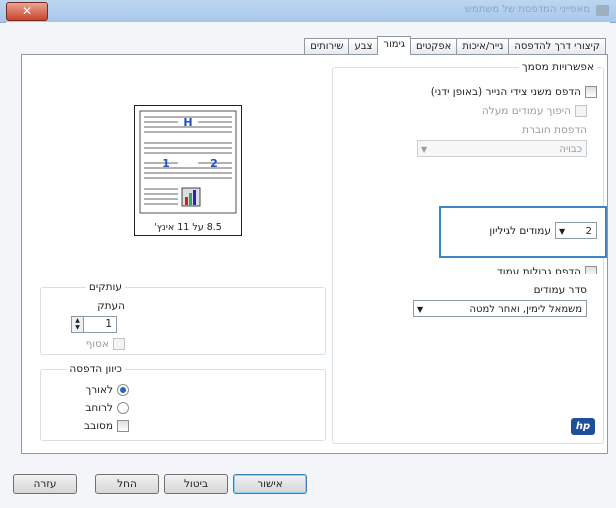  I want to click on tab-shortcuts: קיצורי דרך להדפסה, so click(557, 46).